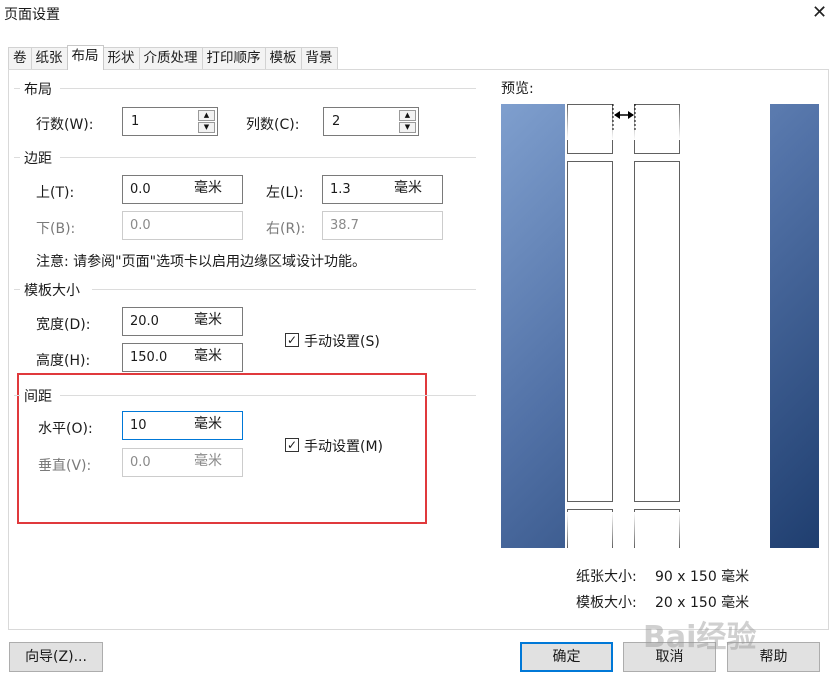 The width and height of the screenshot is (837, 688). Describe the element at coordinates (624, 117) in the screenshot. I see `spacing-indicator-icon` at that location.